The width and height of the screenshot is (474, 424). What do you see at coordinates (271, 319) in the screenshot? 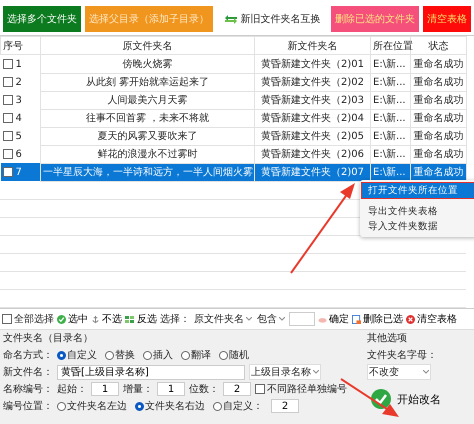
I see `match-dropdown: 包含` at bounding box center [271, 319].